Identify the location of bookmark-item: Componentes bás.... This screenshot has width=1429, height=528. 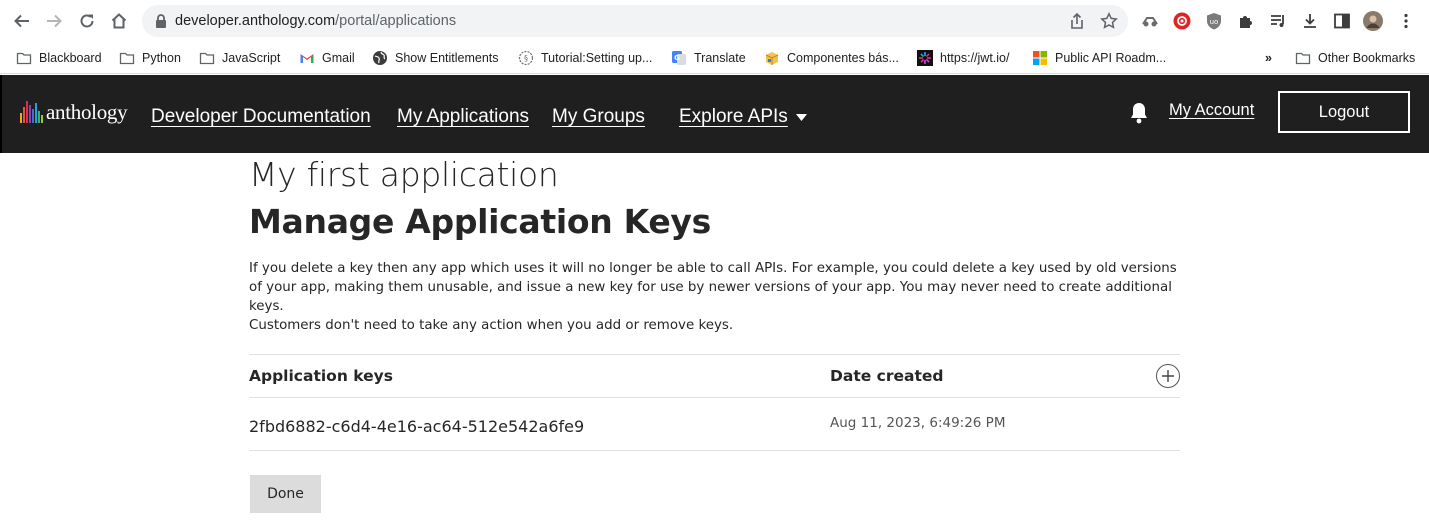
(831, 58).